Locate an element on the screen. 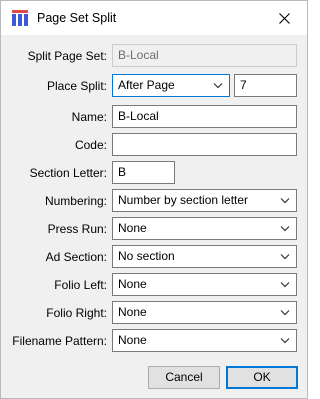 The image size is (320, 399). folio-left-label: Folio Left: is located at coordinates (80, 285).